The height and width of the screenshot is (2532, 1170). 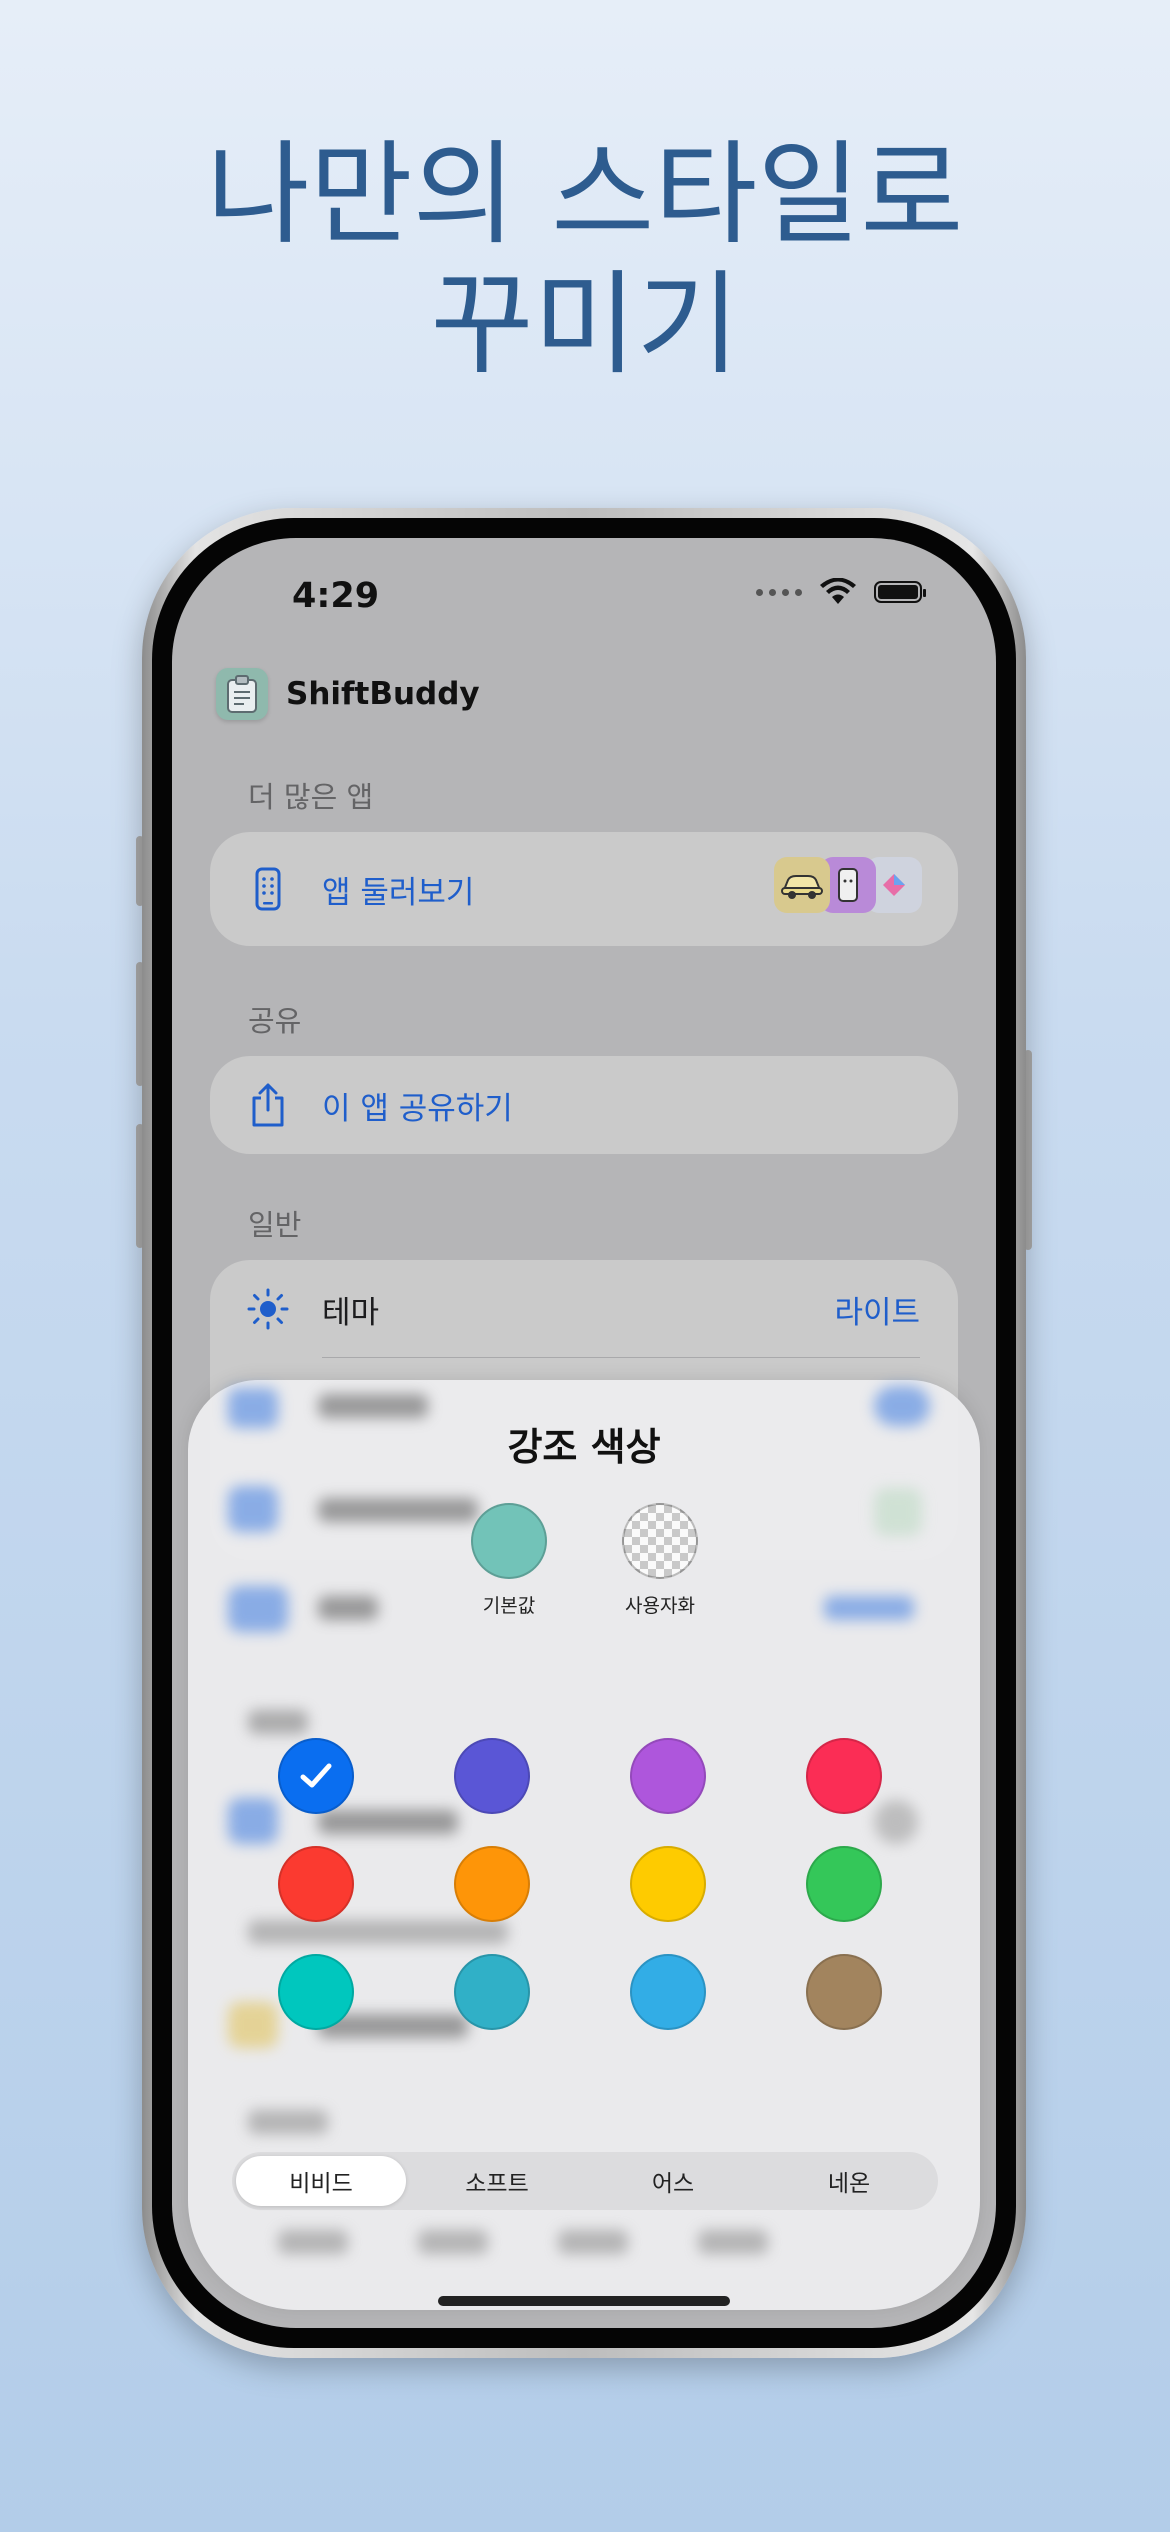 What do you see at coordinates (351, 1312) in the screenshot?
I see `theme-label: 테마` at bounding box center [351, 1312].